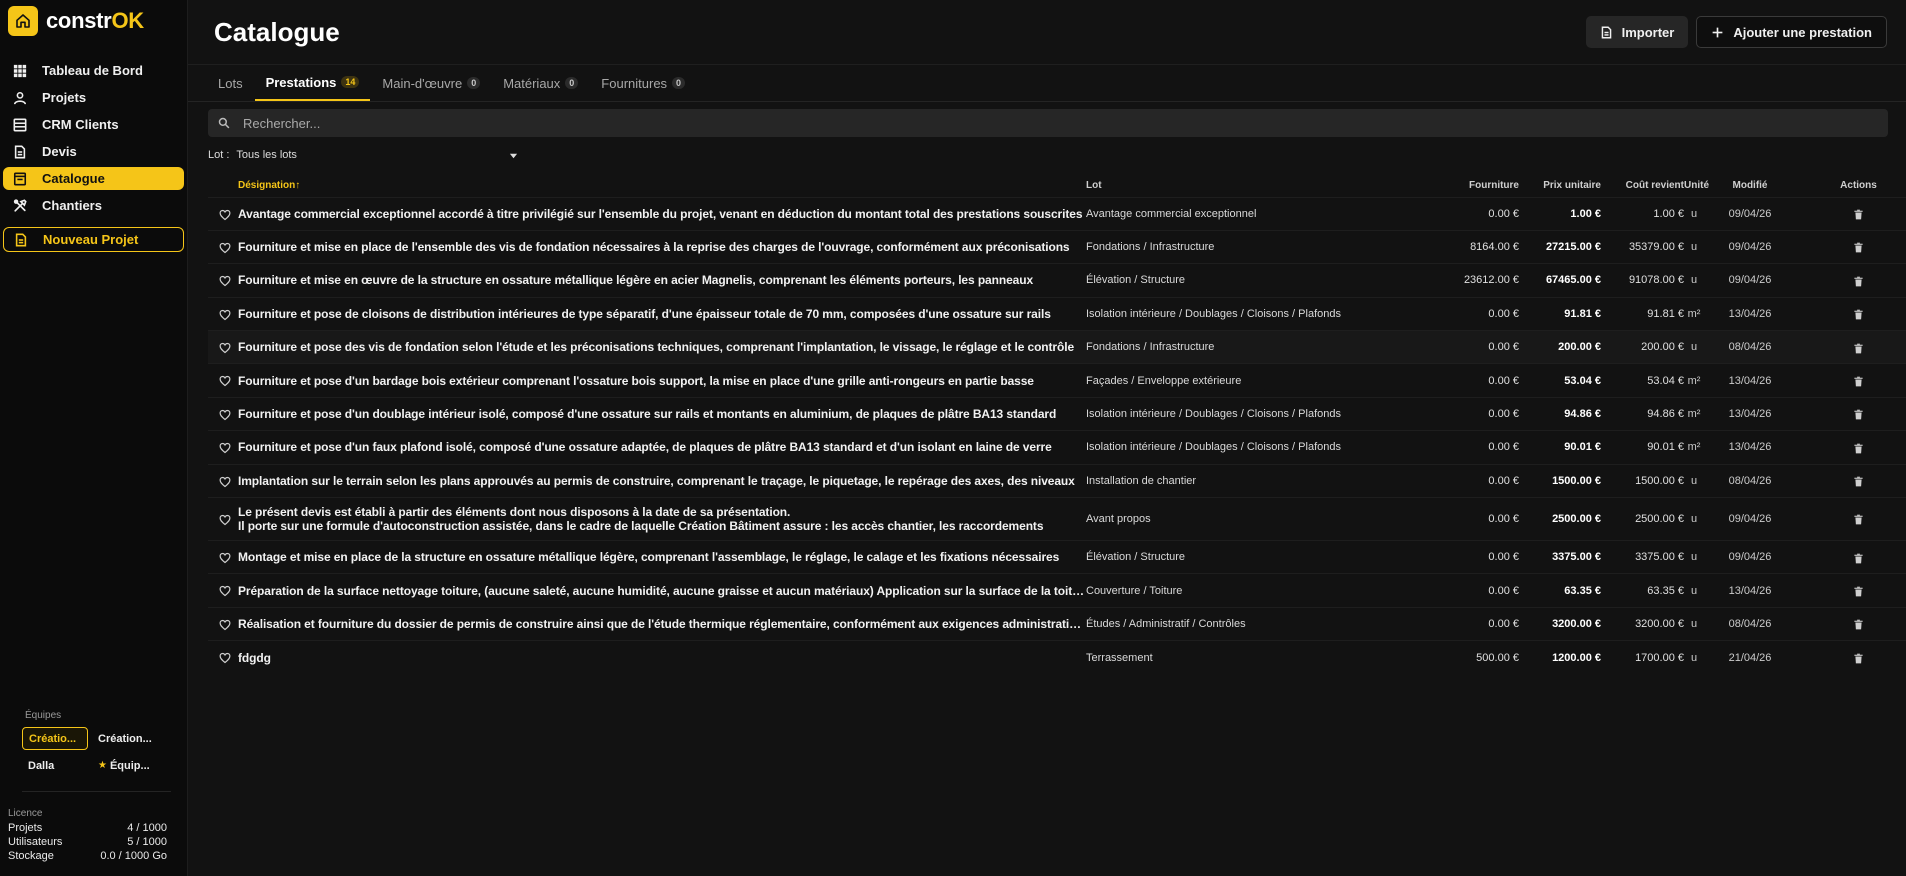  What do you see at coordinates (1637, 32) in the screenshot?
I see `import-button: Importer` at bounding box center [1637, 32].